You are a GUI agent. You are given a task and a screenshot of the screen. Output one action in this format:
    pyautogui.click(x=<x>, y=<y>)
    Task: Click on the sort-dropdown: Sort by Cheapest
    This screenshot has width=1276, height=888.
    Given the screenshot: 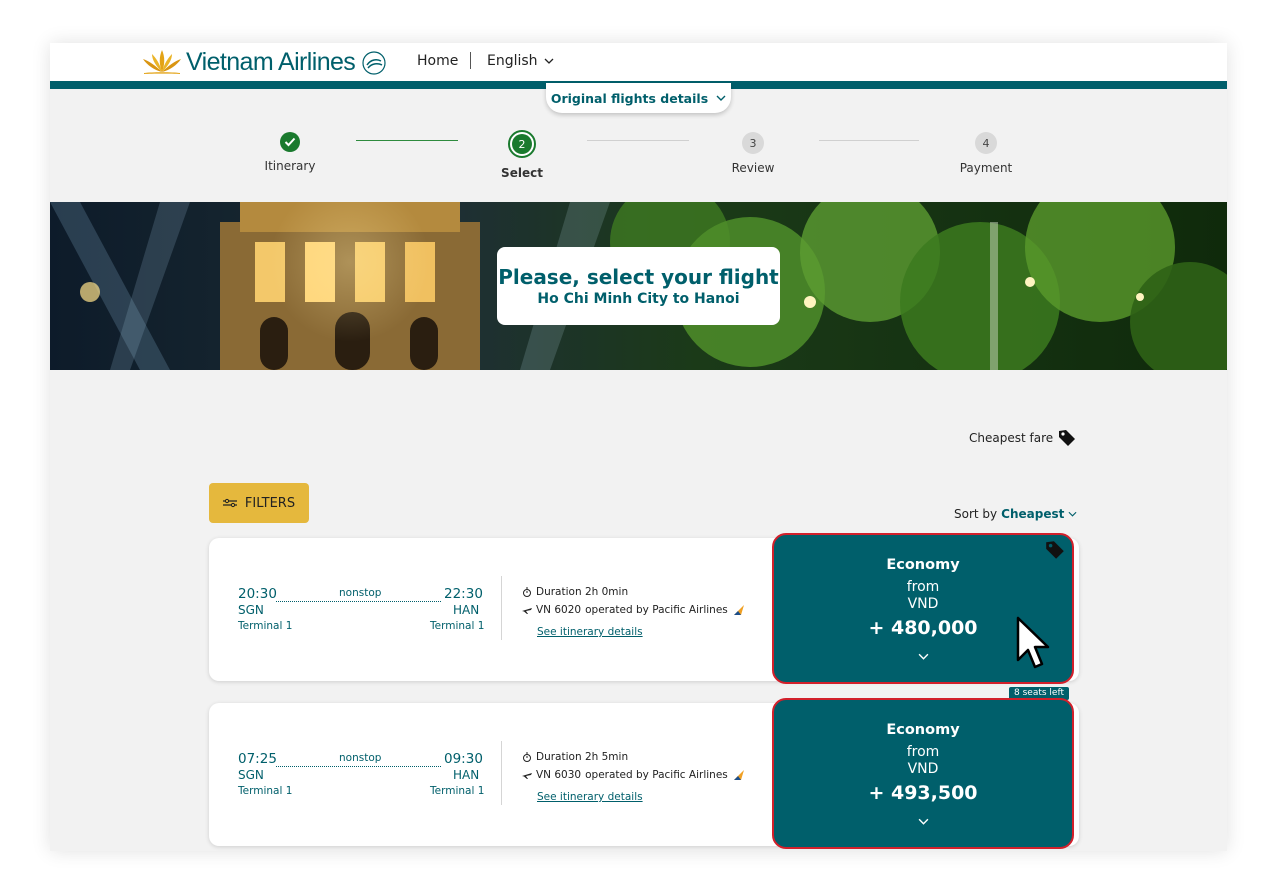 What is the action you would take?
    pyautogui.click(x=1015, y=514)
    